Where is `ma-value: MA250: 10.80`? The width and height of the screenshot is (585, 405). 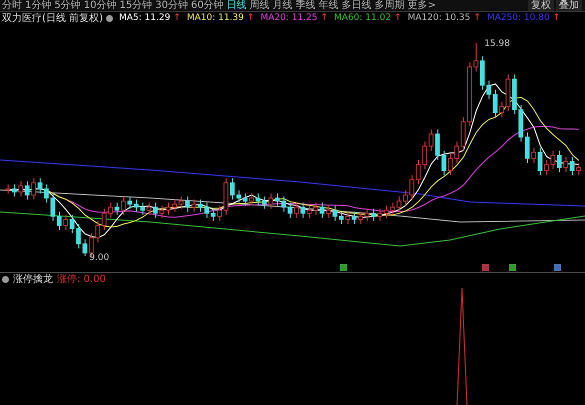 ma-value: MA250: 10.80 is located at coordinates (518, 18).